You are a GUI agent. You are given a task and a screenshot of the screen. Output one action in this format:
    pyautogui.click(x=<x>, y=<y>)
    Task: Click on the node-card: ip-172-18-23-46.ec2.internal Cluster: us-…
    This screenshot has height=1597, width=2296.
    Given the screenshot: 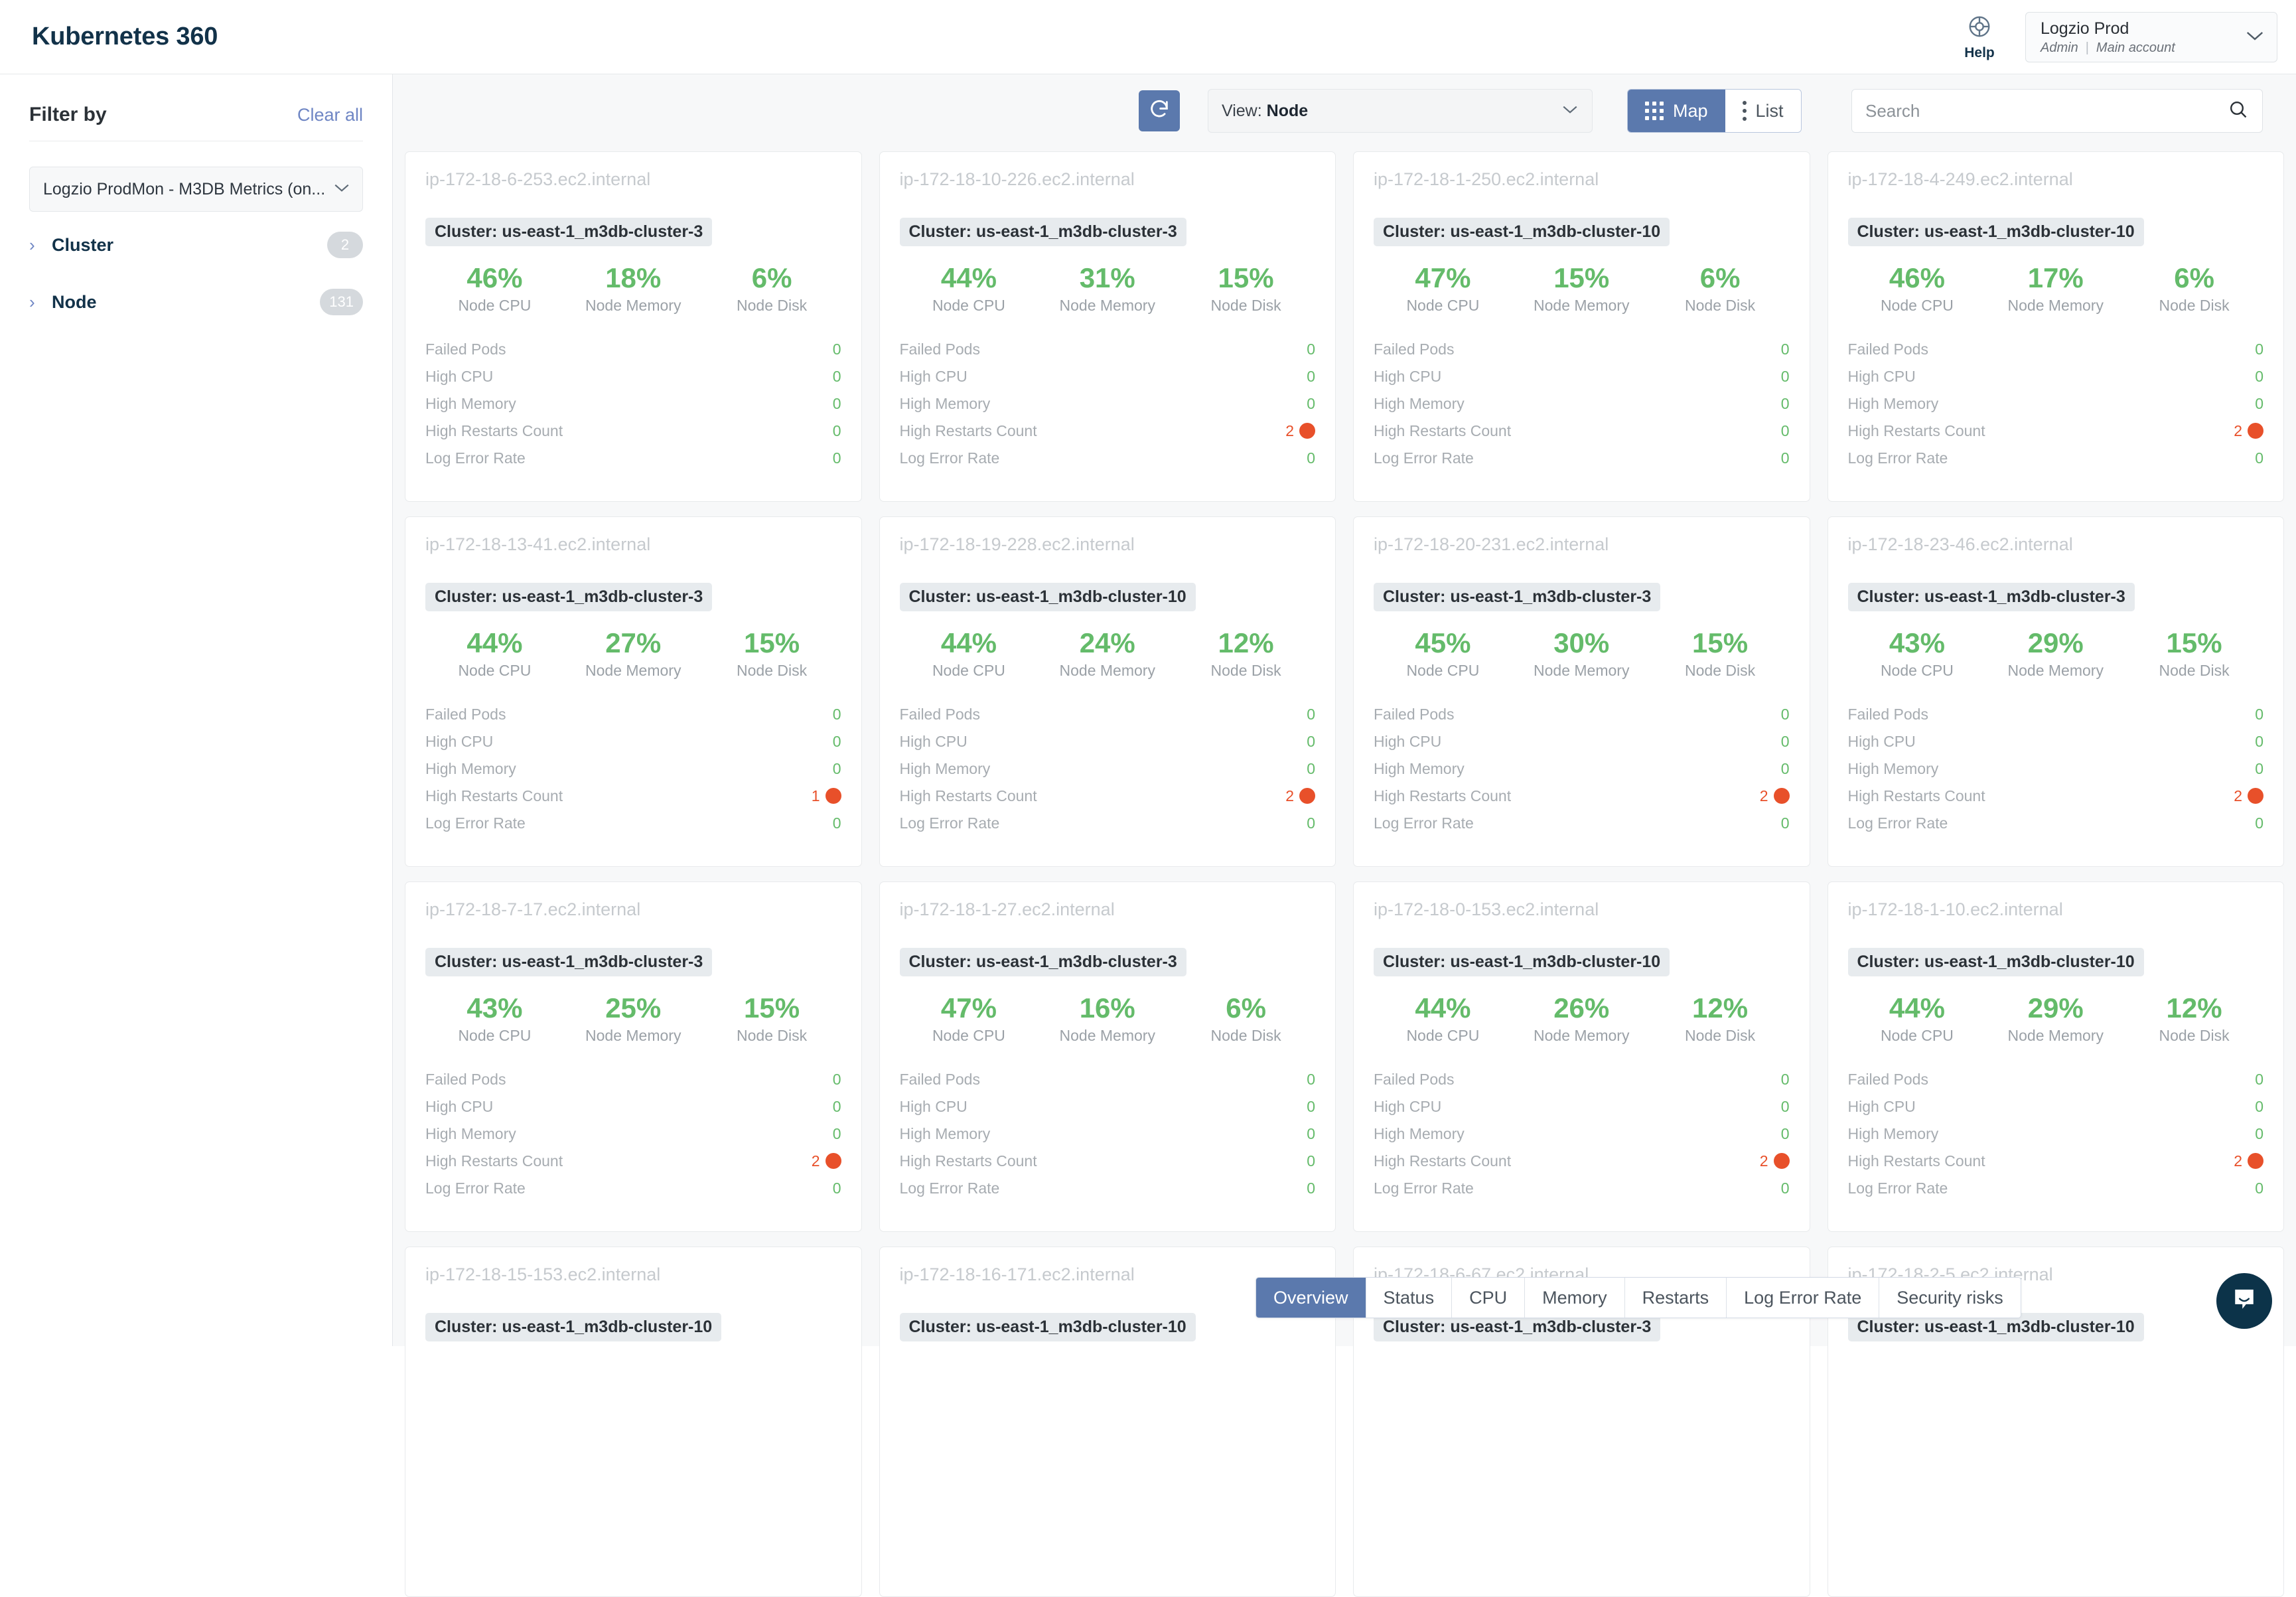 What is the action you would take?
    pyautogui.click(x=2055, y=692)
    